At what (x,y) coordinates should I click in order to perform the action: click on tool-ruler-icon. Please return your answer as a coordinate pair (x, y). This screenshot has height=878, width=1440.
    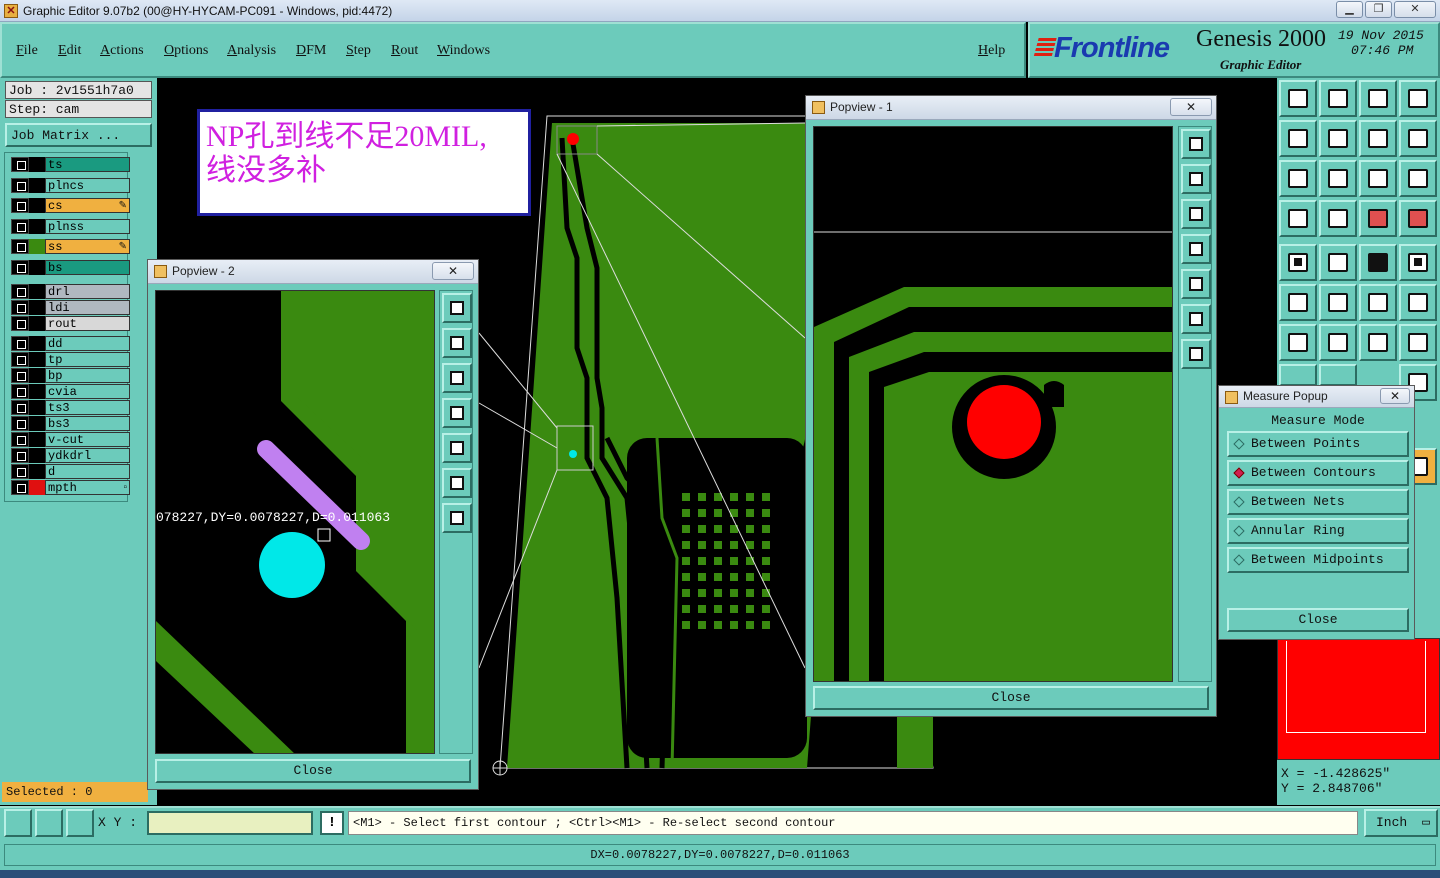
    Looking at the image, I should click on (1378, 262).